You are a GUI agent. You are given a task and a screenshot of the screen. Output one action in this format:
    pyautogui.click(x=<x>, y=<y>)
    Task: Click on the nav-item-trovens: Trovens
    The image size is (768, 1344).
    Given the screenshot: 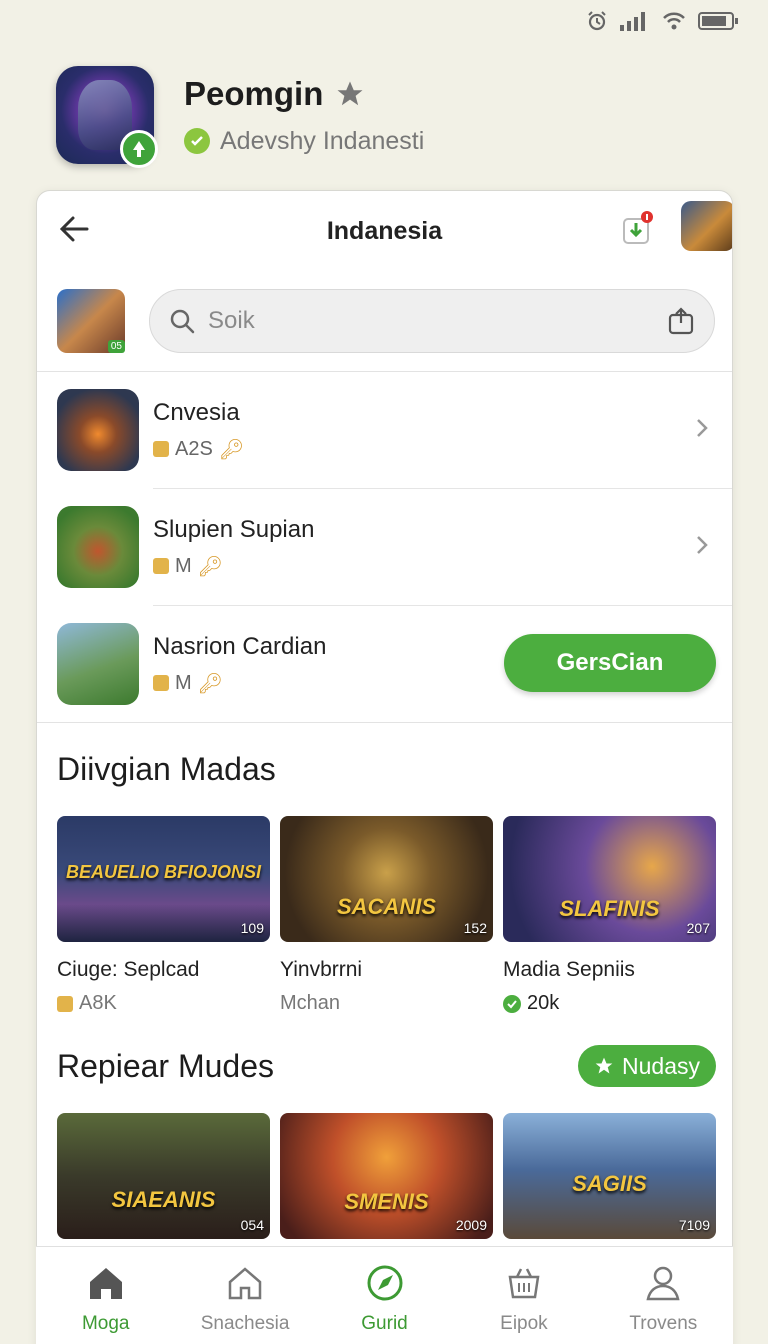 What is the action you would take?
    pyautogui.click(x=663, y=1295)
    